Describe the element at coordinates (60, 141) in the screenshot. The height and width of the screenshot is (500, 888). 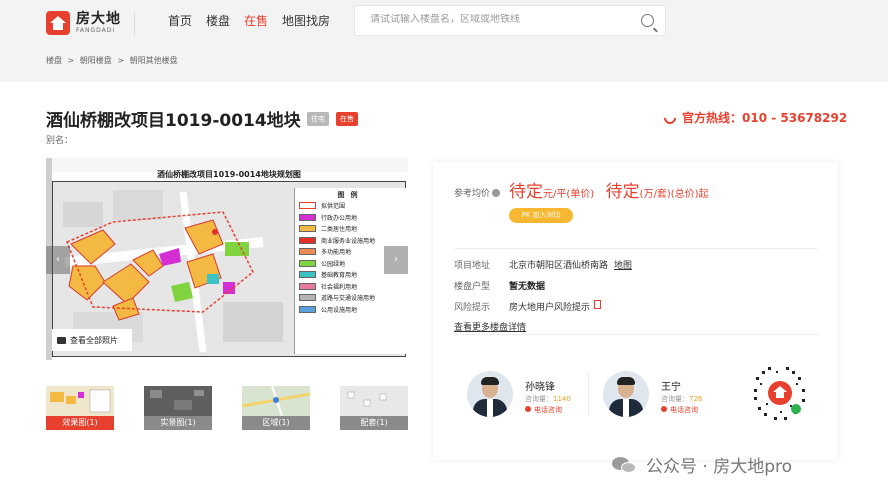
I see `project-alias: 别名：` at that location.